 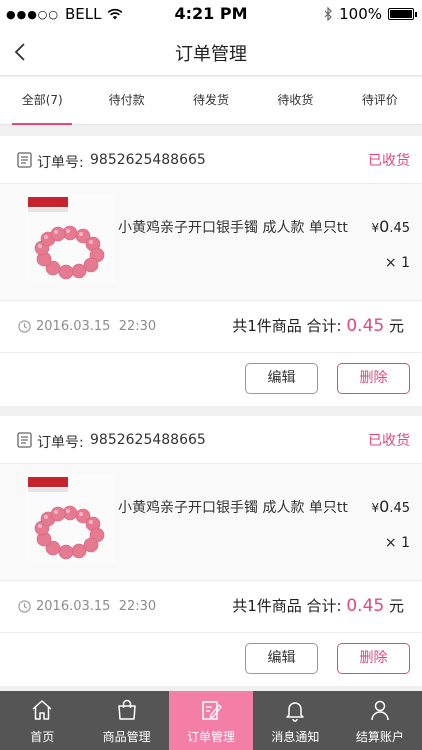 I want to click on battery-icon, so click(x=402, y=14).